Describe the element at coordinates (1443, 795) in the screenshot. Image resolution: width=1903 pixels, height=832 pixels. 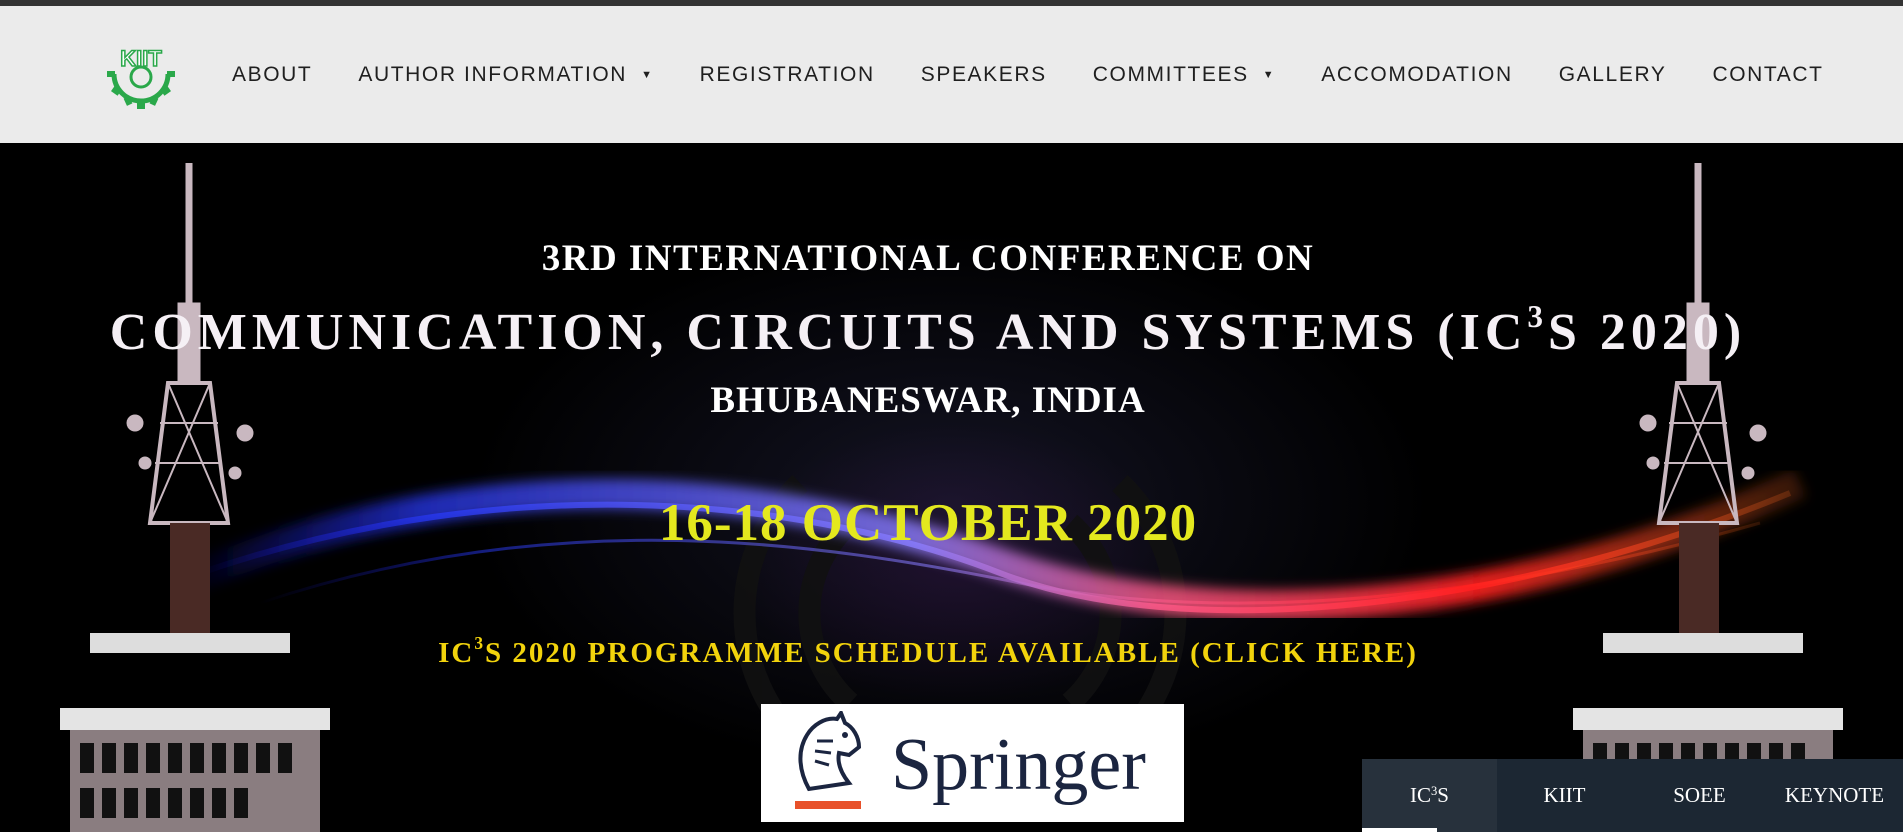
I see `tab-ic3s-suffix: S` at that location.